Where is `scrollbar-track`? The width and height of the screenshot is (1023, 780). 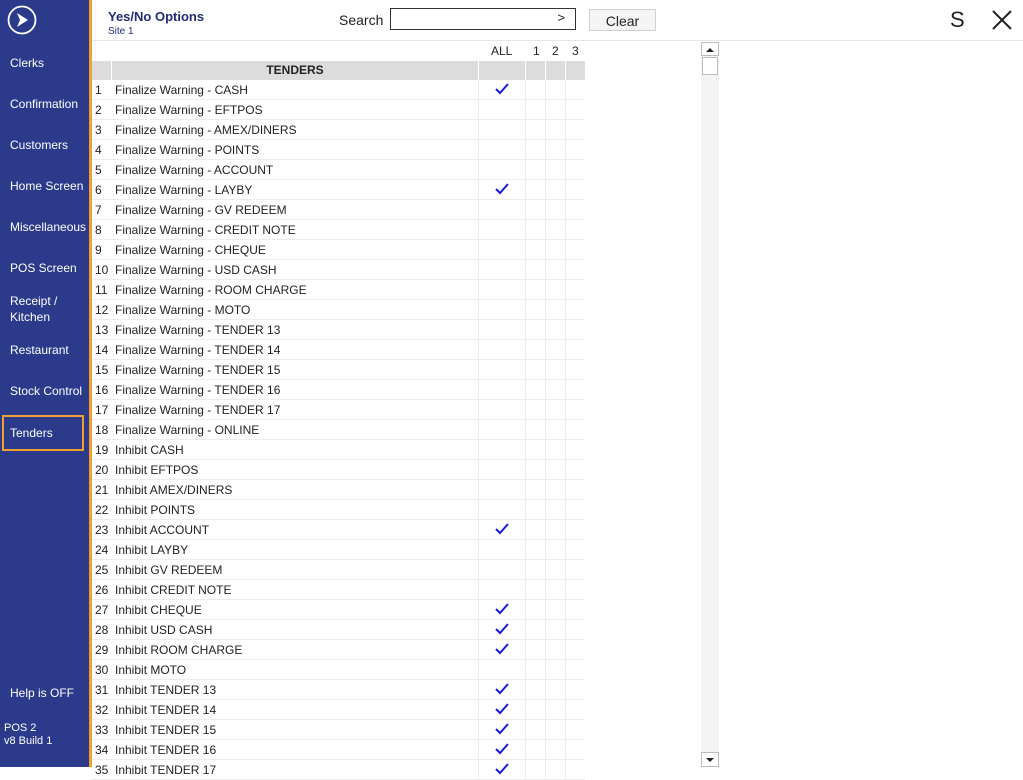 scrollbar-track is located at coordinates (710, 404).